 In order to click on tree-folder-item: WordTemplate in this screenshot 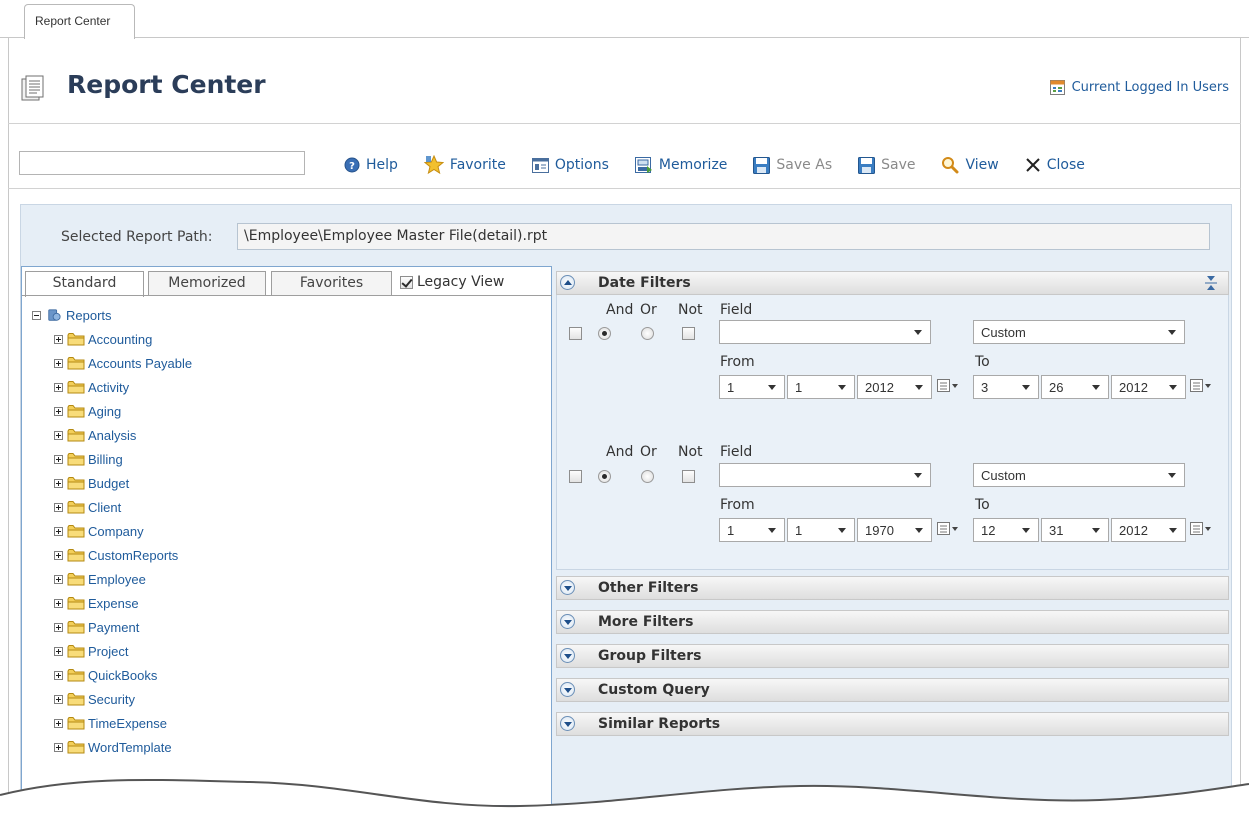, I will do `click(282, 747)`.